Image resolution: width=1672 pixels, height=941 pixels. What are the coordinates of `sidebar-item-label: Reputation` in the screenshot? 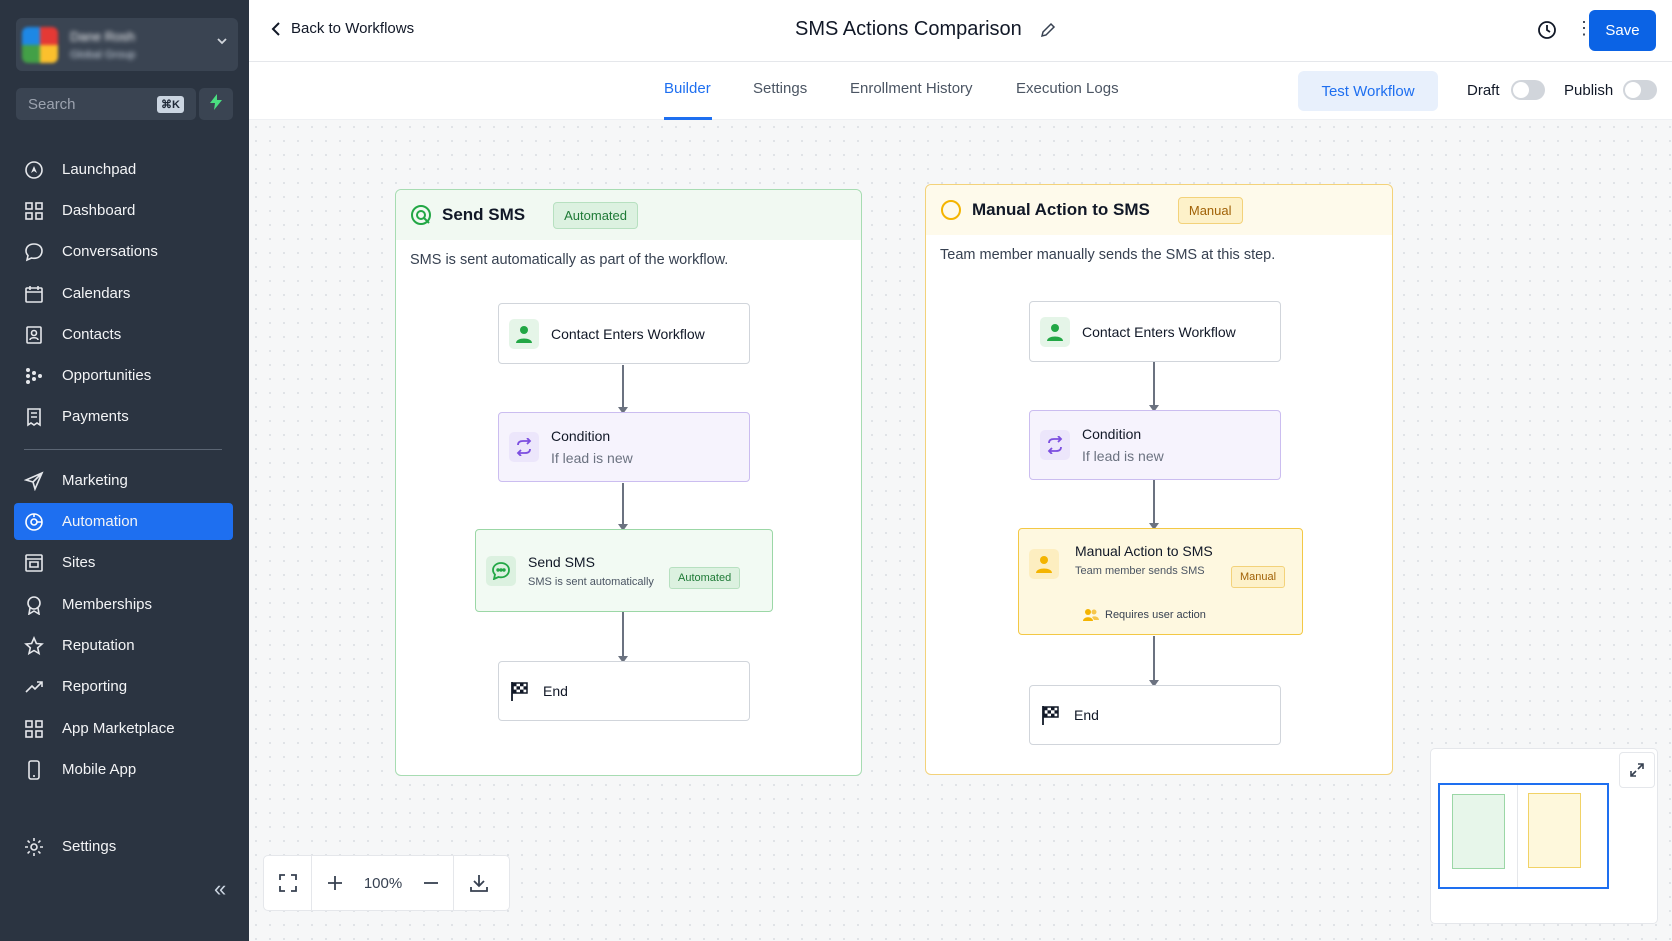 It's located at (98, 645).